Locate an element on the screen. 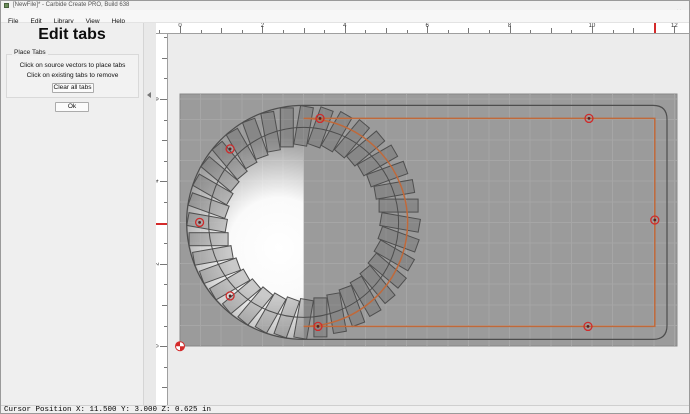 The height and width of the screenshot is (414, 690). ruler-label-x: 2 is located at coordinates (262, 26).